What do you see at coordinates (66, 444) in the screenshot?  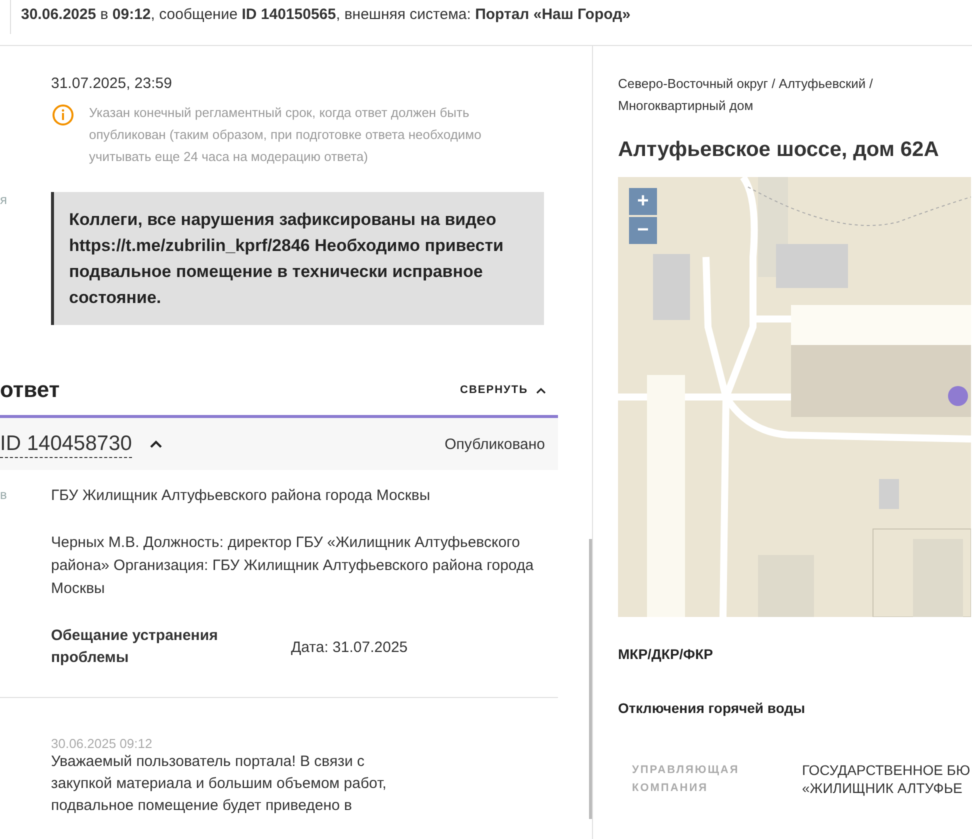 I see `answer-id-link: ID 140458730` at bounding box center [66, 444].